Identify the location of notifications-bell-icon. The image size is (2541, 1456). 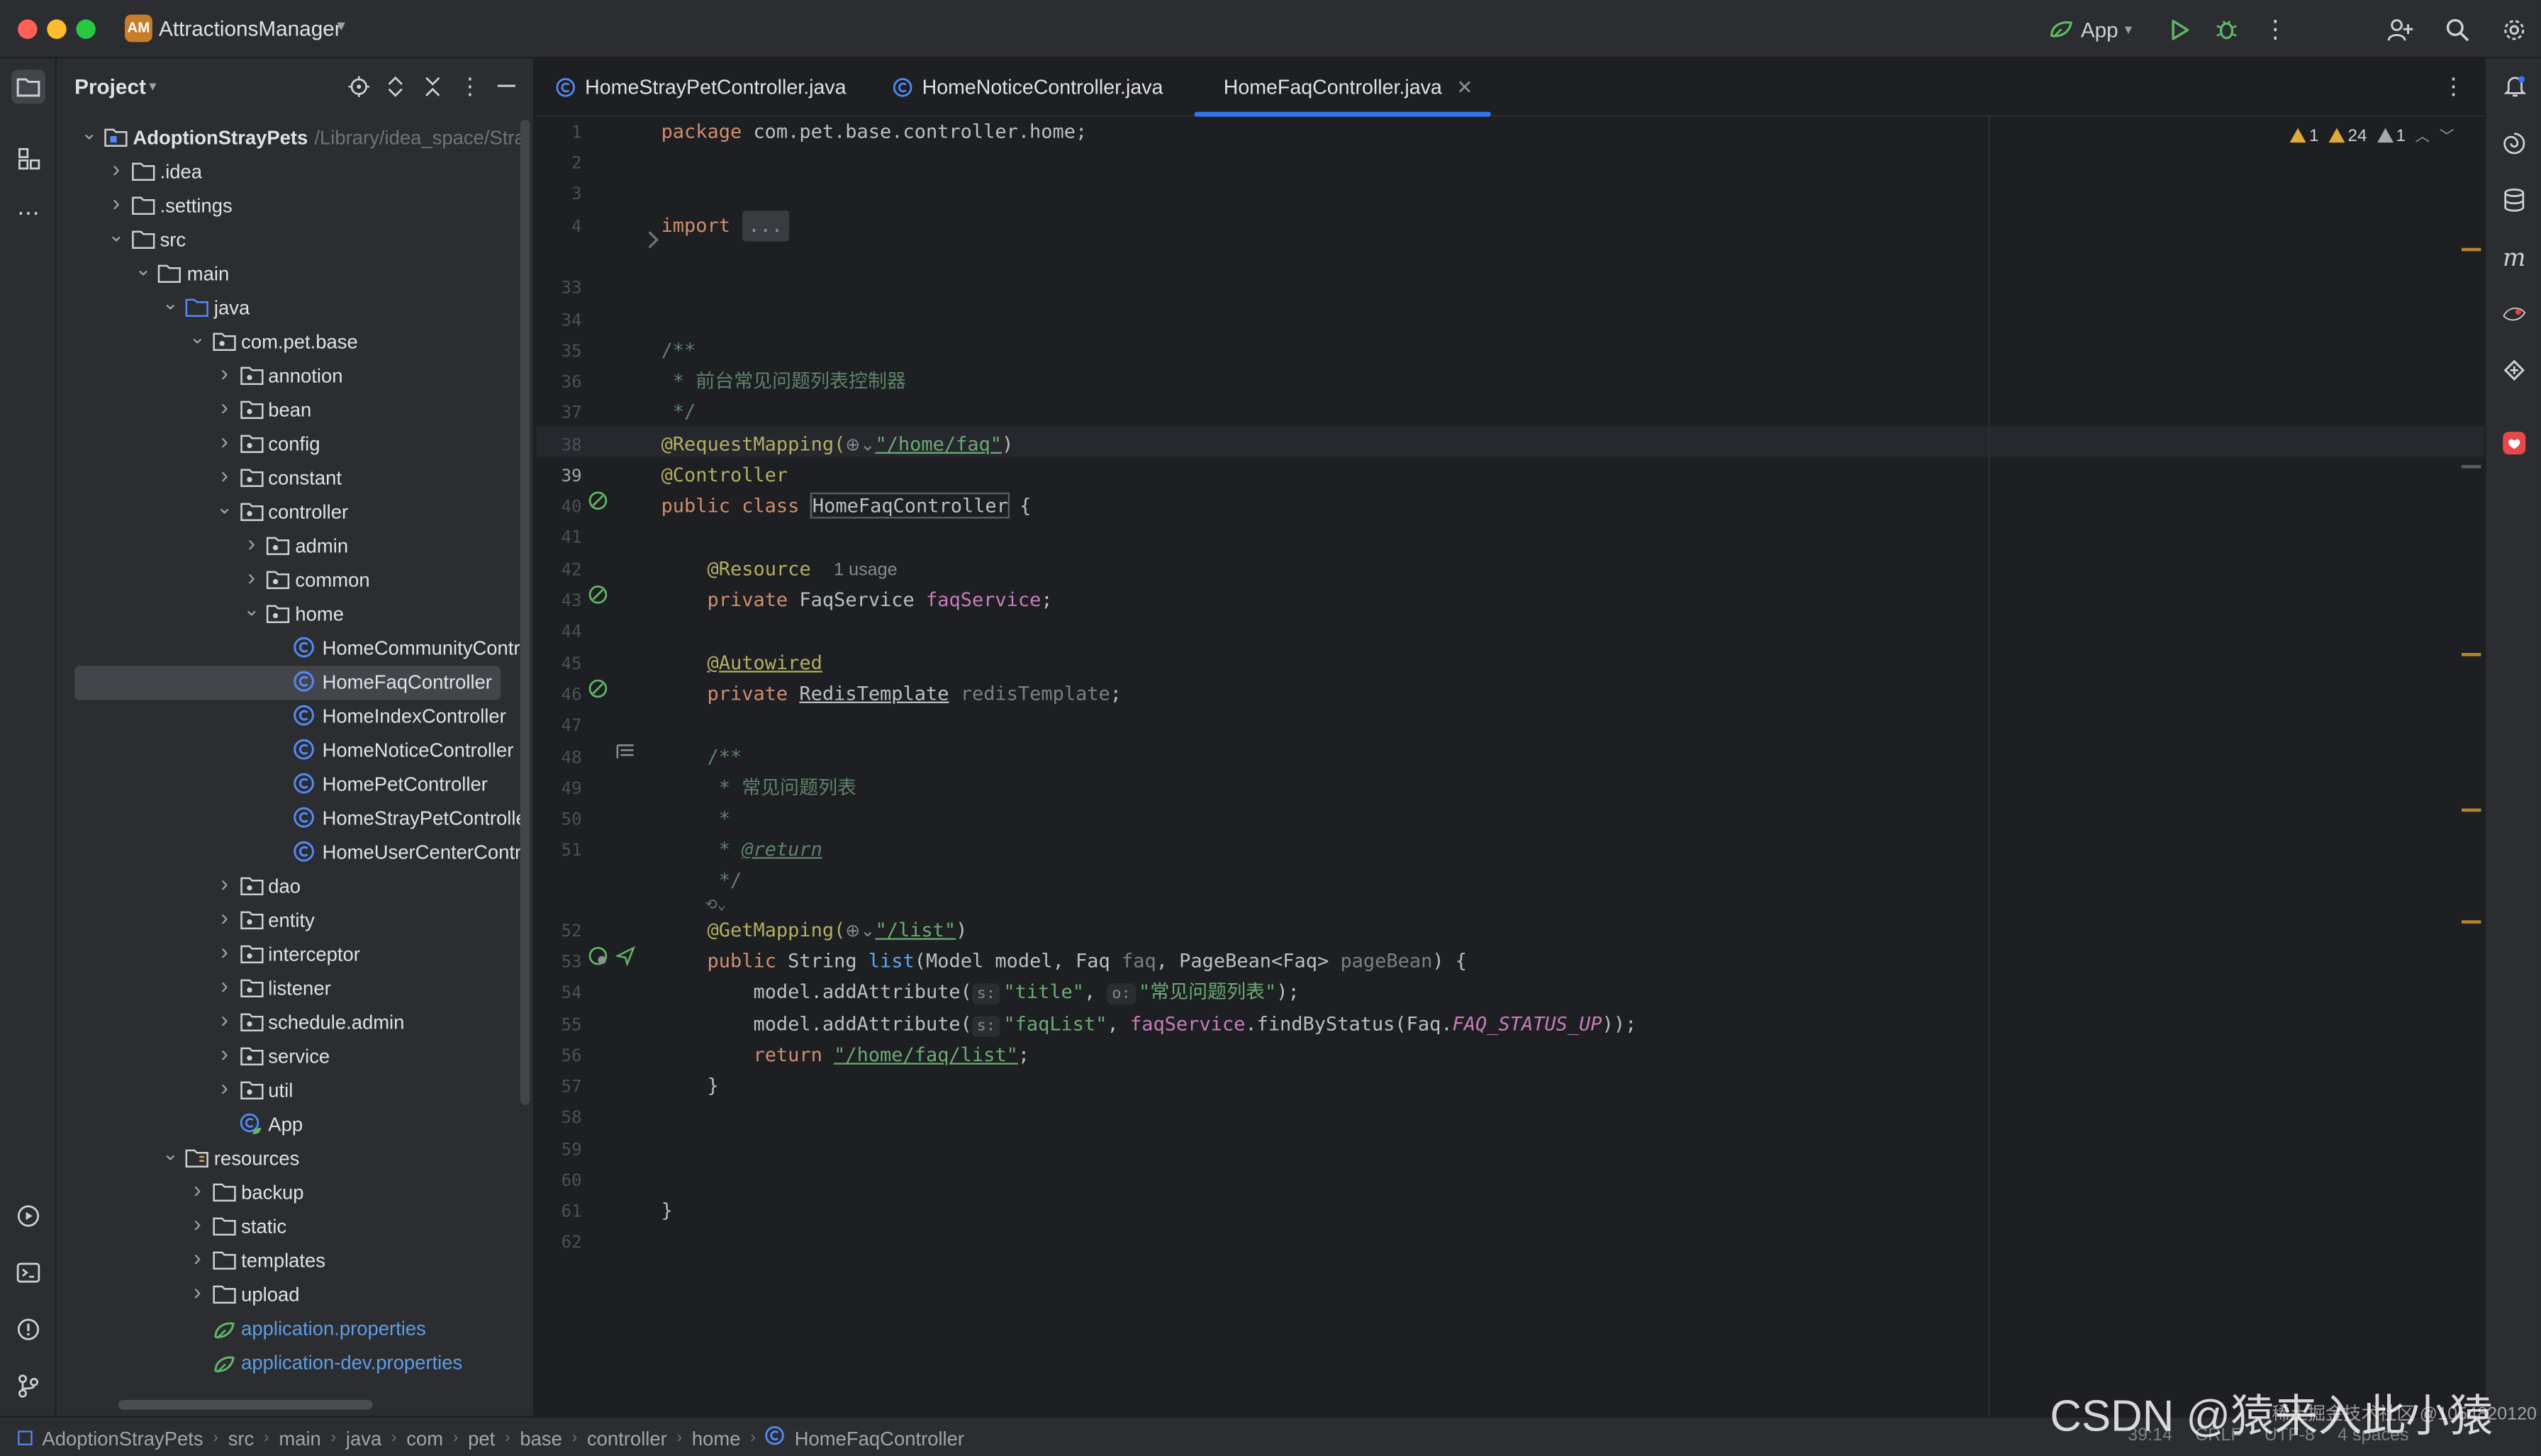
(2514, 86).